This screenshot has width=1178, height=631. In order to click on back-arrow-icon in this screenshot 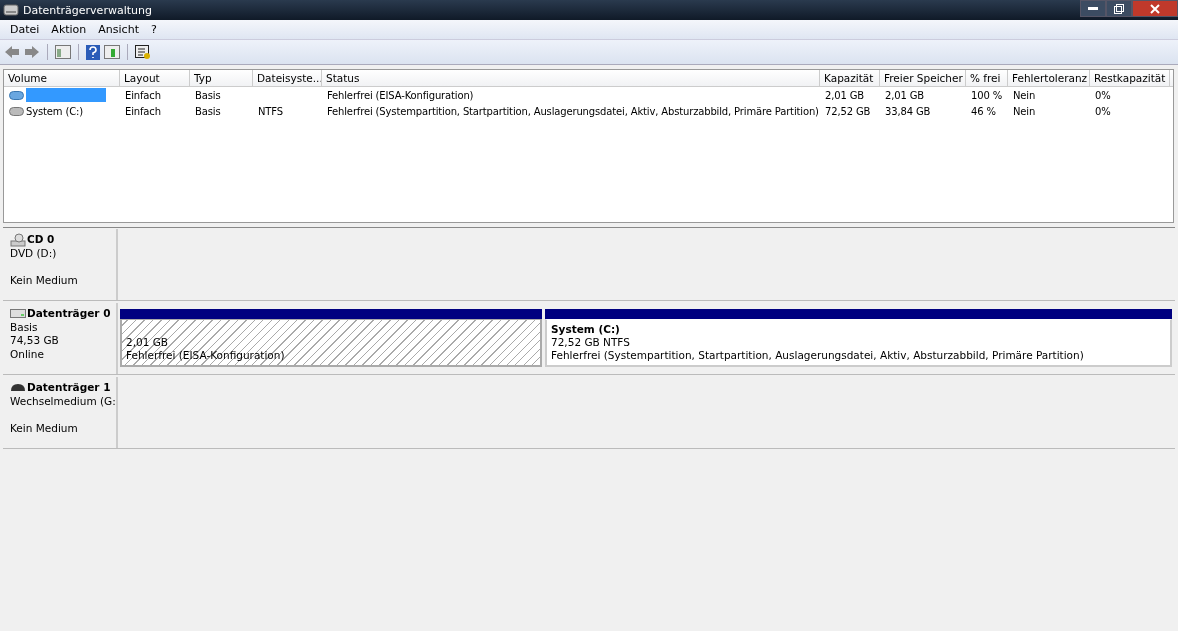, I will do `click(12, 52)`.